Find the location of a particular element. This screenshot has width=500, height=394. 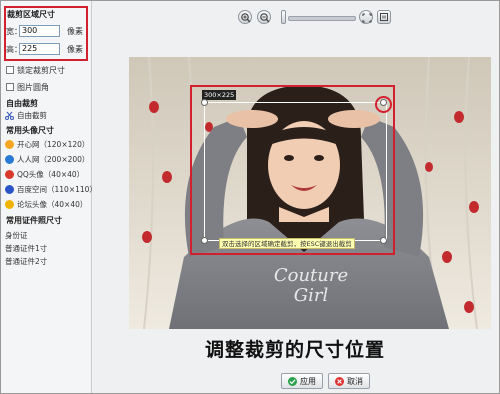

avatar-item-label: 百度空间（110×110） is located at coordinates (57, 189).